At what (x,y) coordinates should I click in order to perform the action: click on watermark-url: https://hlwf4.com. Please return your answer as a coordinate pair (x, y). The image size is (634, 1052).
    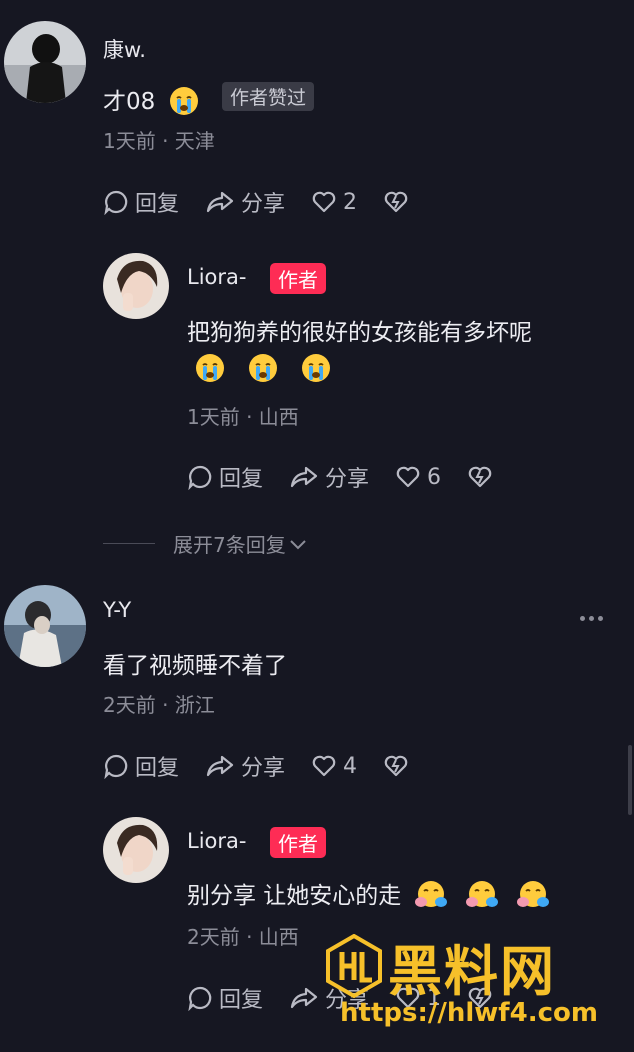
    Looking at the image, I should click on (469, 1013).